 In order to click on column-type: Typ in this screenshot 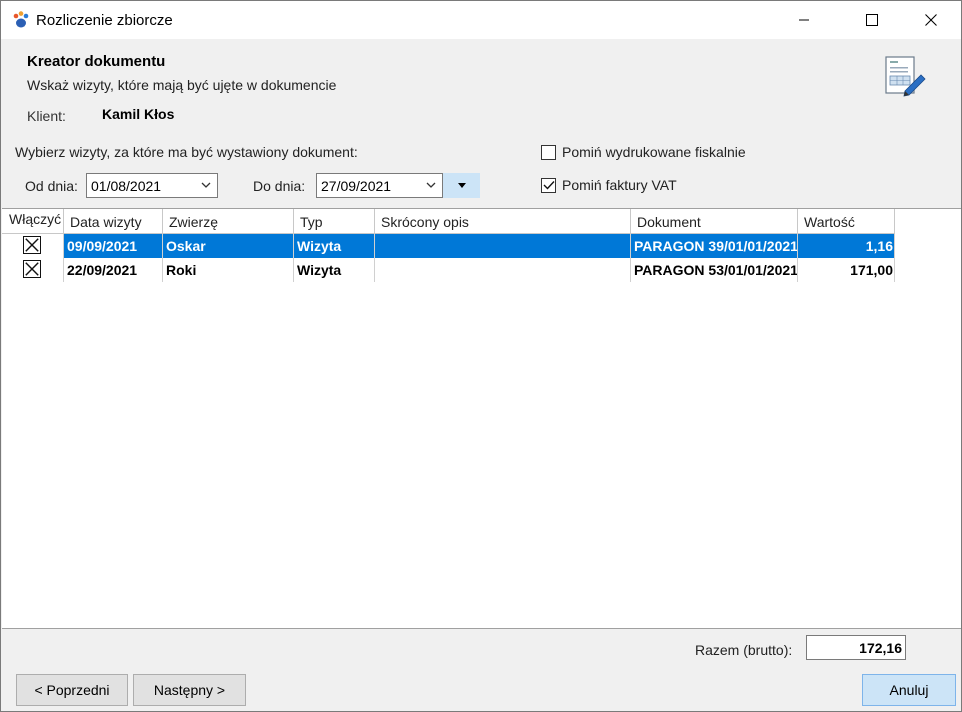, I will do `click(334, 221)`.